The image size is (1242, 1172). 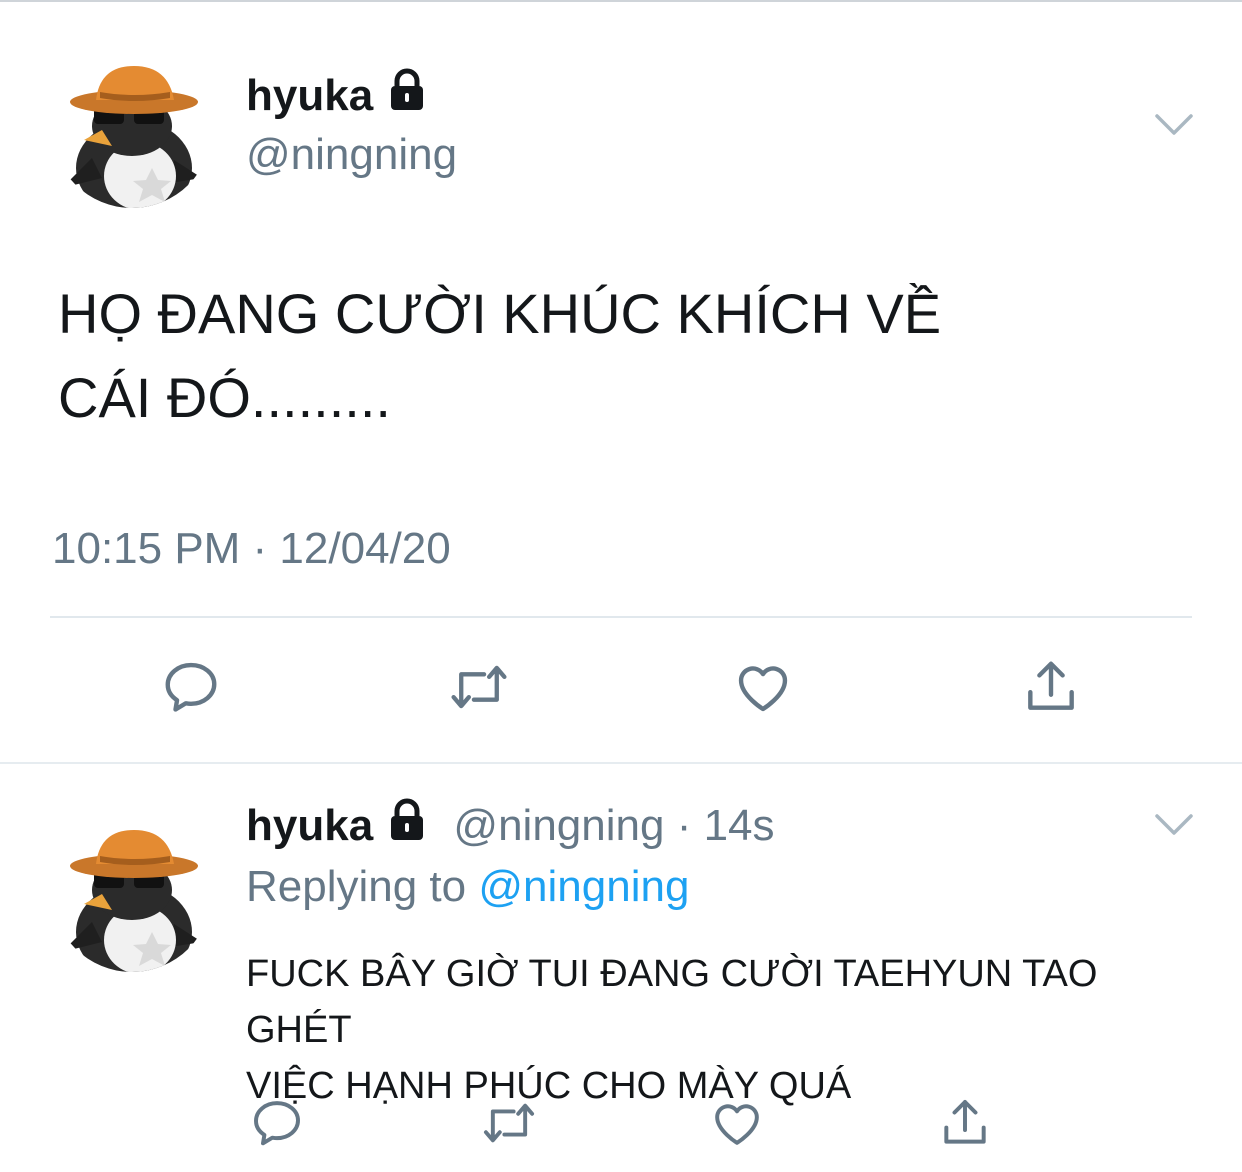 I want to click on reply-header: hyuka @ningning · 14s, so click(x=510, y=825).